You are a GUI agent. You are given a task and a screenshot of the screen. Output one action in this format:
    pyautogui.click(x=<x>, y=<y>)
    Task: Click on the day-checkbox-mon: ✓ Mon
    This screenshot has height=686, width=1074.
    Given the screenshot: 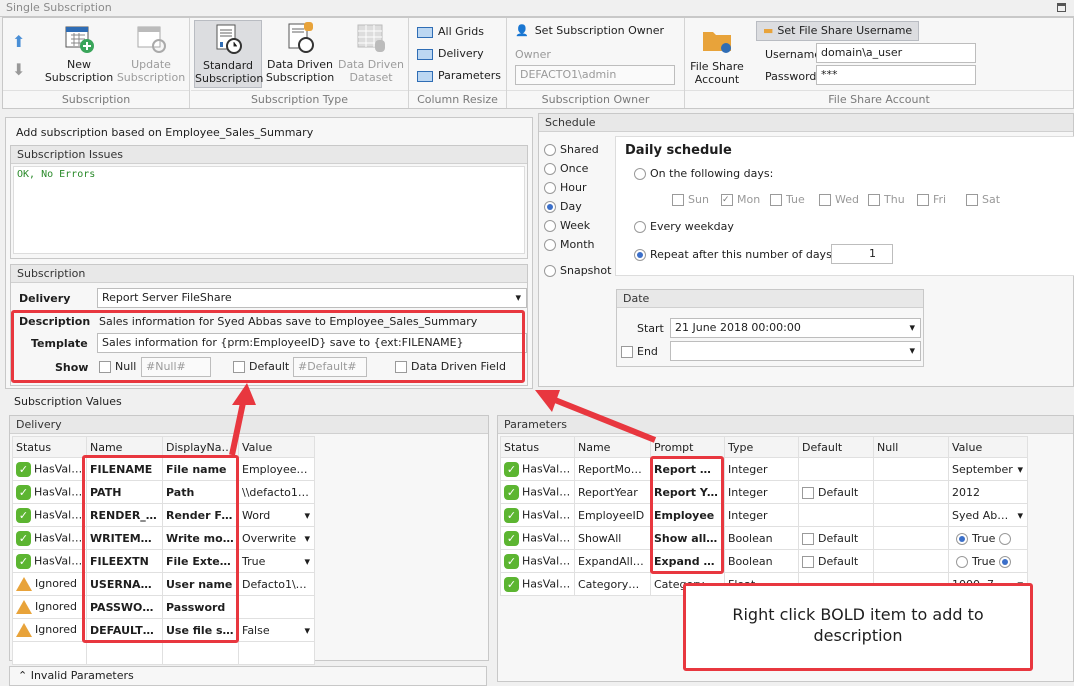 What is the action you would take?
    pyautogui.click(x=740, y=199)
    